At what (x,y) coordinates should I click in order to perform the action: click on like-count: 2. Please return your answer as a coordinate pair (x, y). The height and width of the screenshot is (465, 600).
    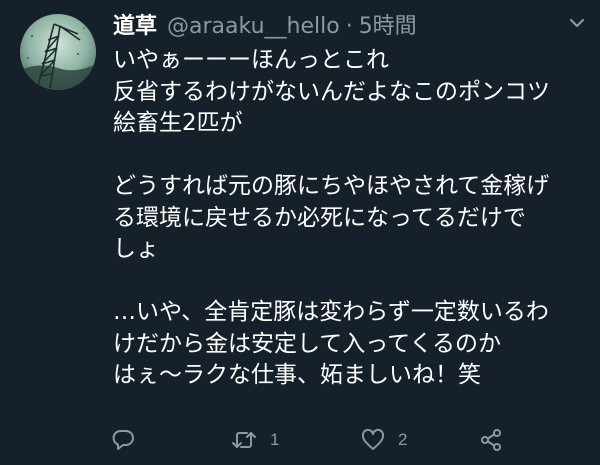
    Looking at the image, I should click on (403, 439).